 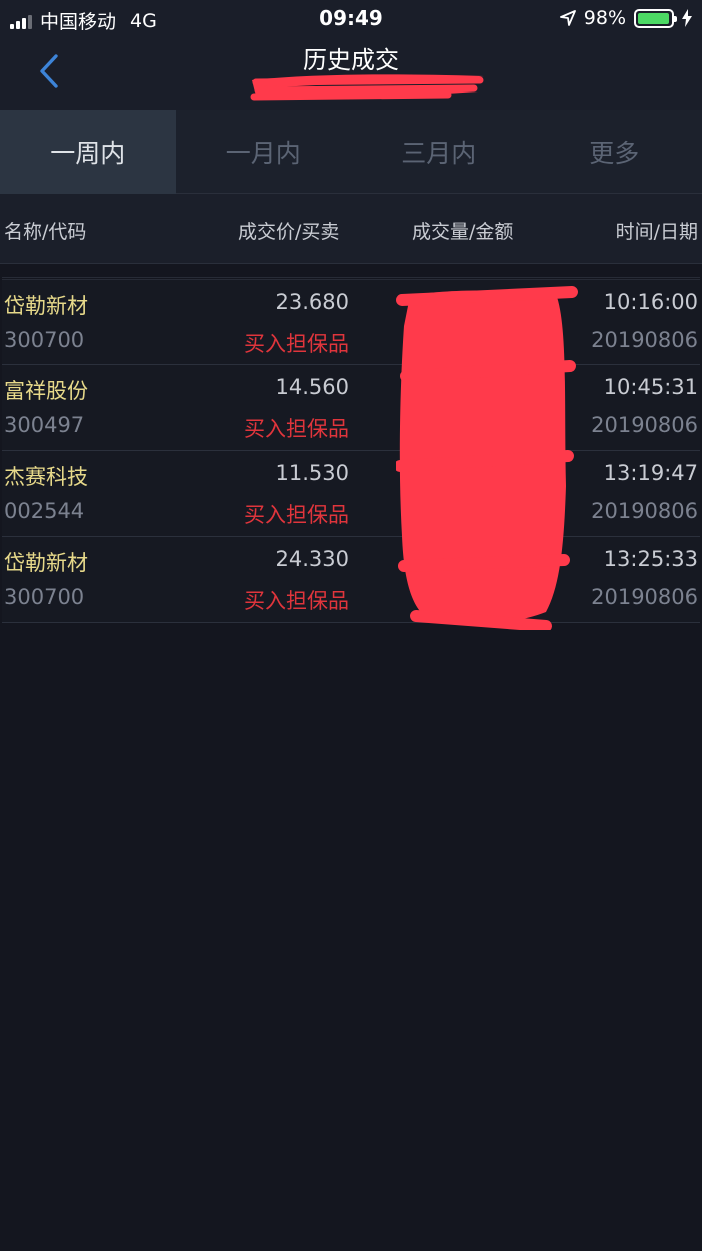 What do you see at coordinates (614, 152) in the screenshot?
I see `tab-more: 更多` at bounding box center [614, 152].